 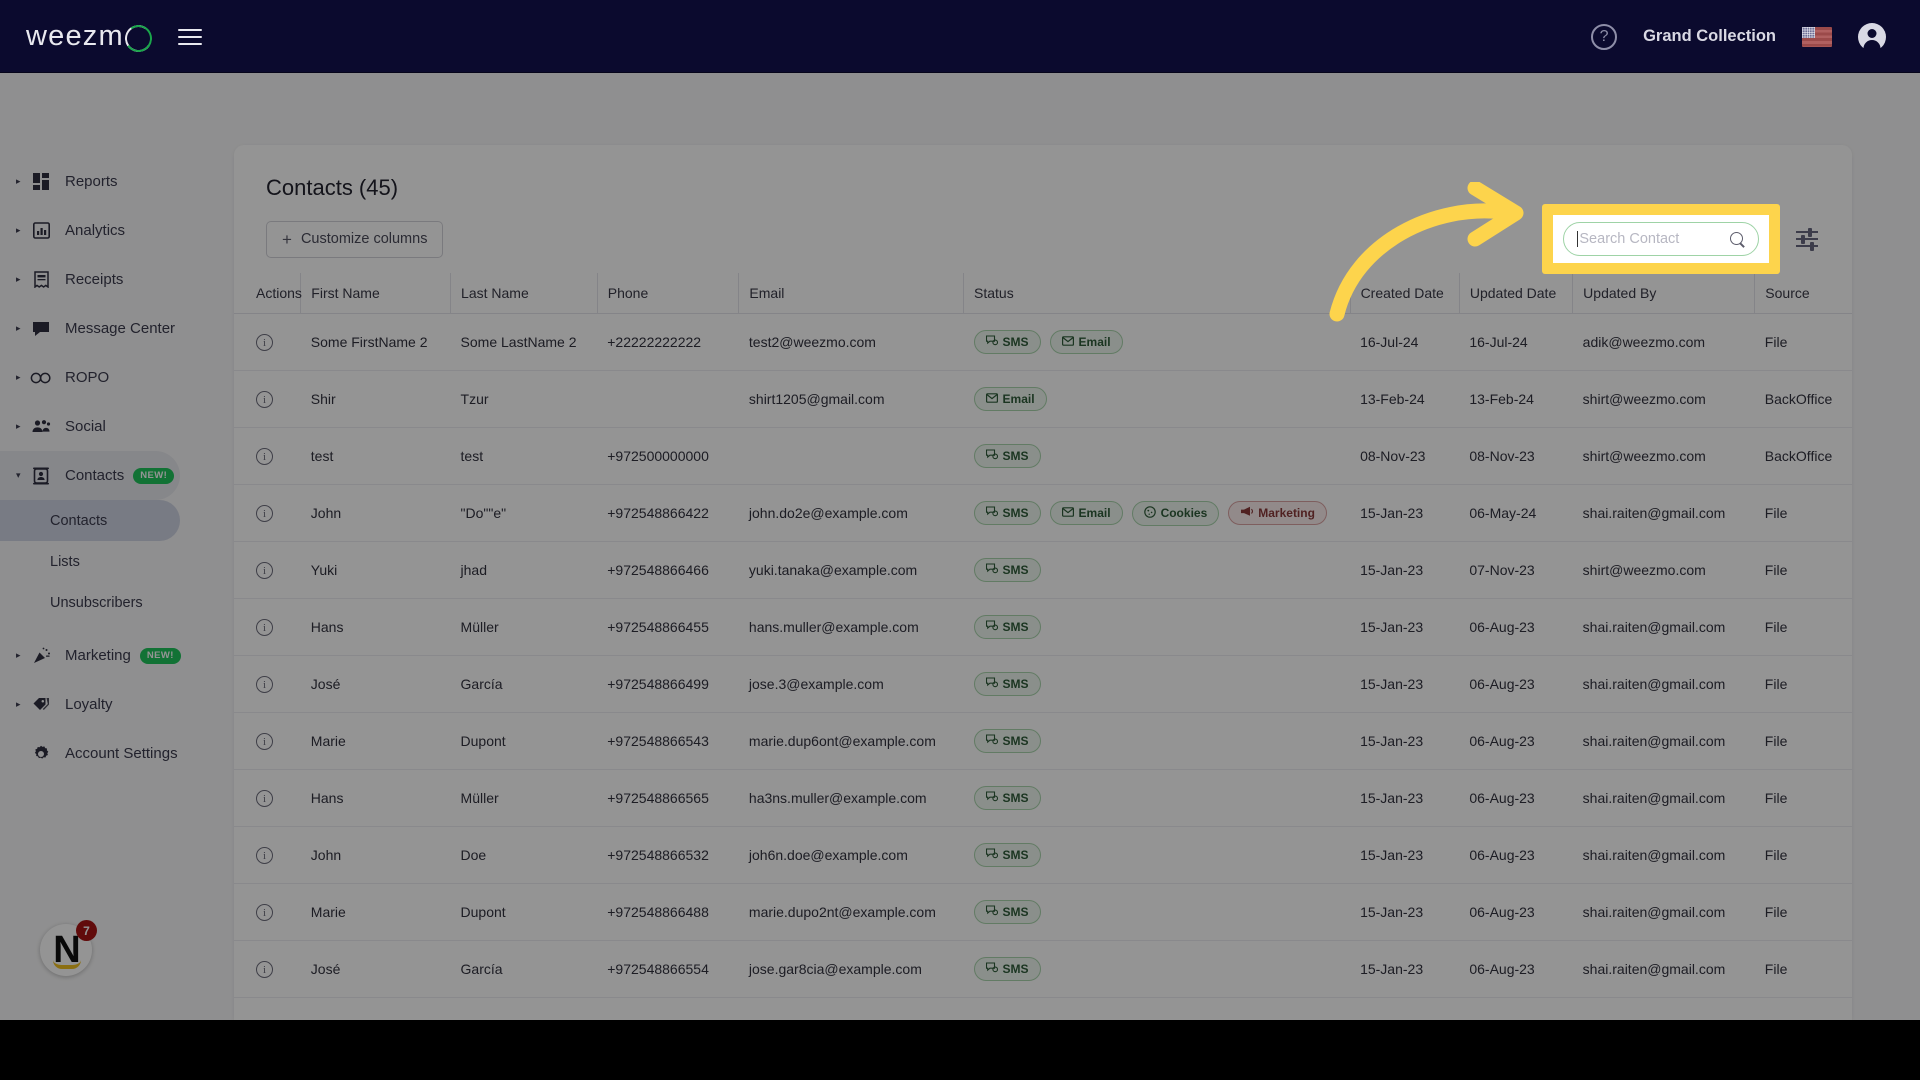 I want to click on account-name-label: Grand Collection, so click(x=1709, y=36).